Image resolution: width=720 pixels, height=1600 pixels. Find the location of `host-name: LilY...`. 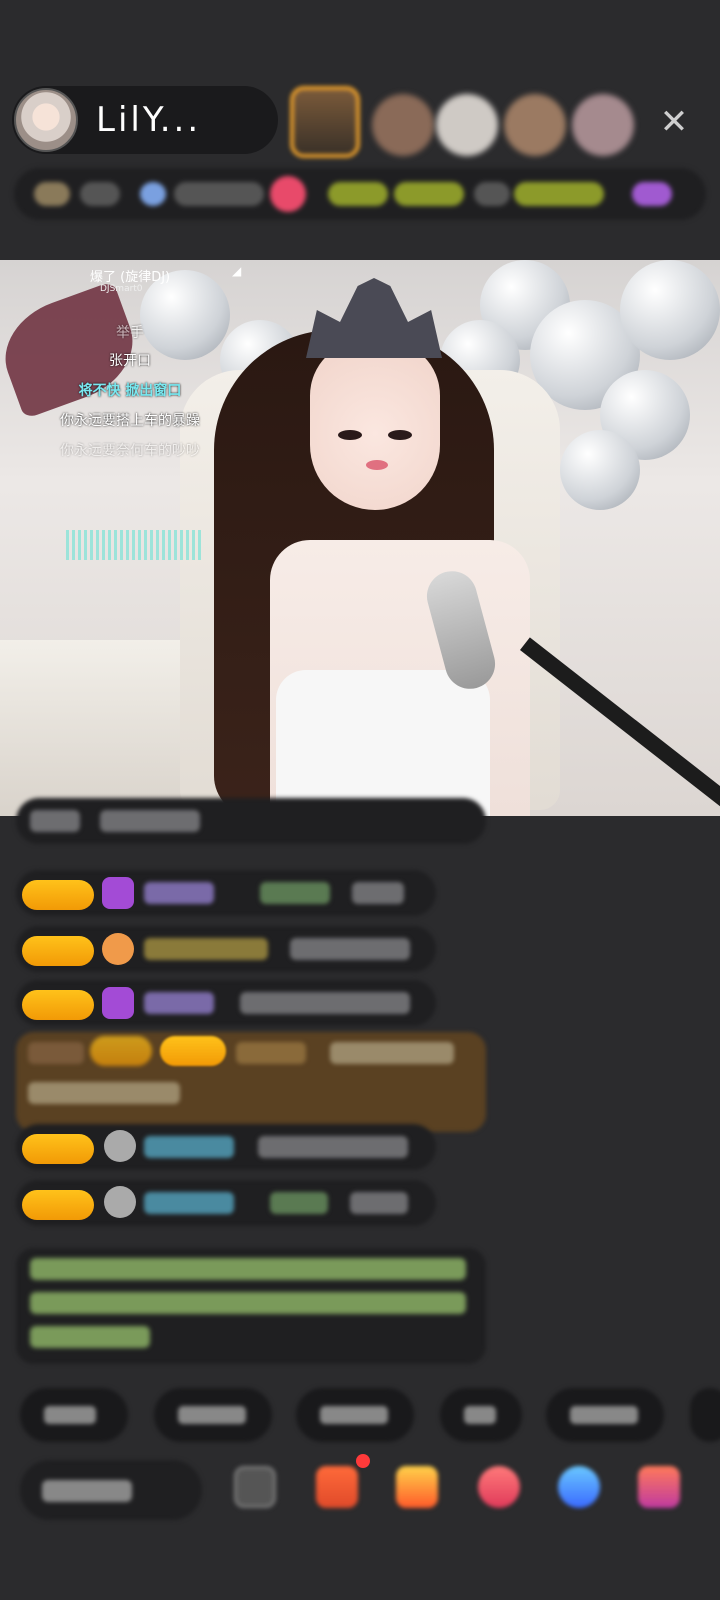

host-name: LilY... is located at coordinates (149, 120).